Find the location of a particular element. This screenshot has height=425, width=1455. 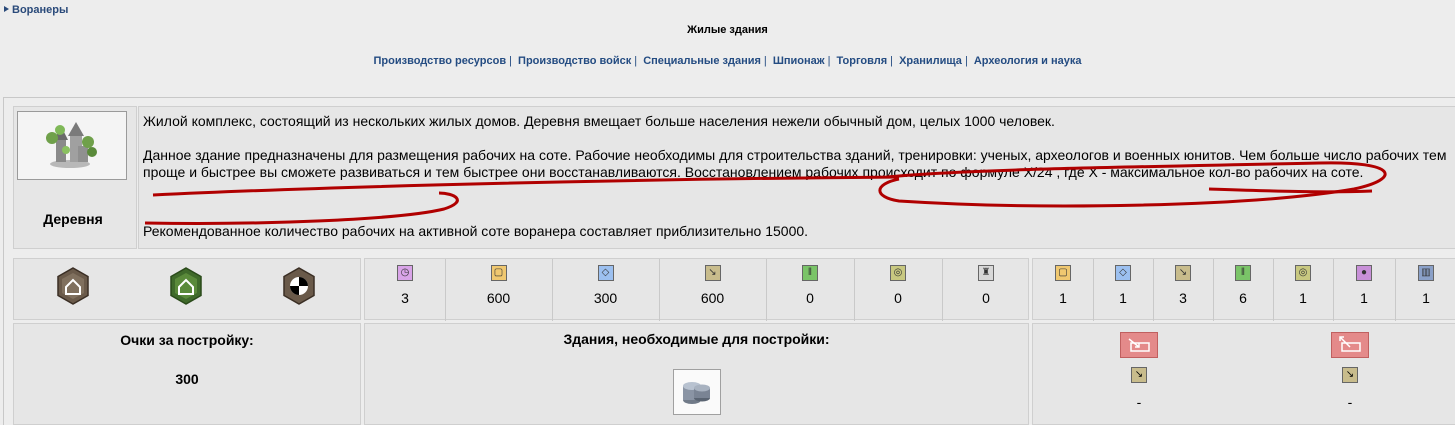

nav-archaeology: Археология и наука is located at coordinates (1028, 61).